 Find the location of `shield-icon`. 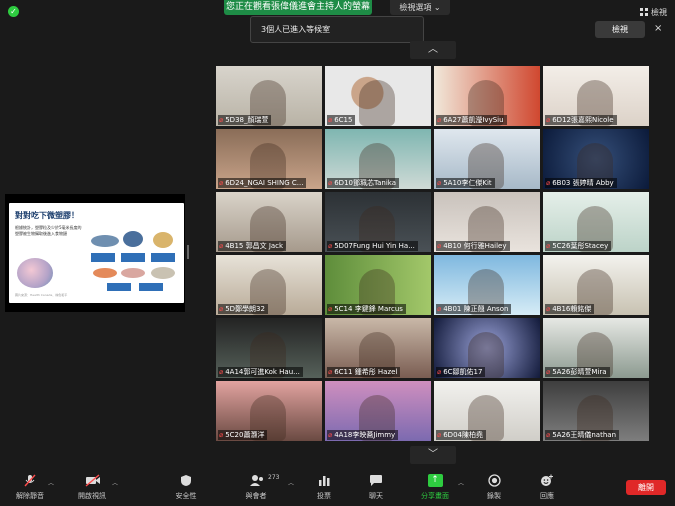

shield-icon is located at coordinates (186, 480).